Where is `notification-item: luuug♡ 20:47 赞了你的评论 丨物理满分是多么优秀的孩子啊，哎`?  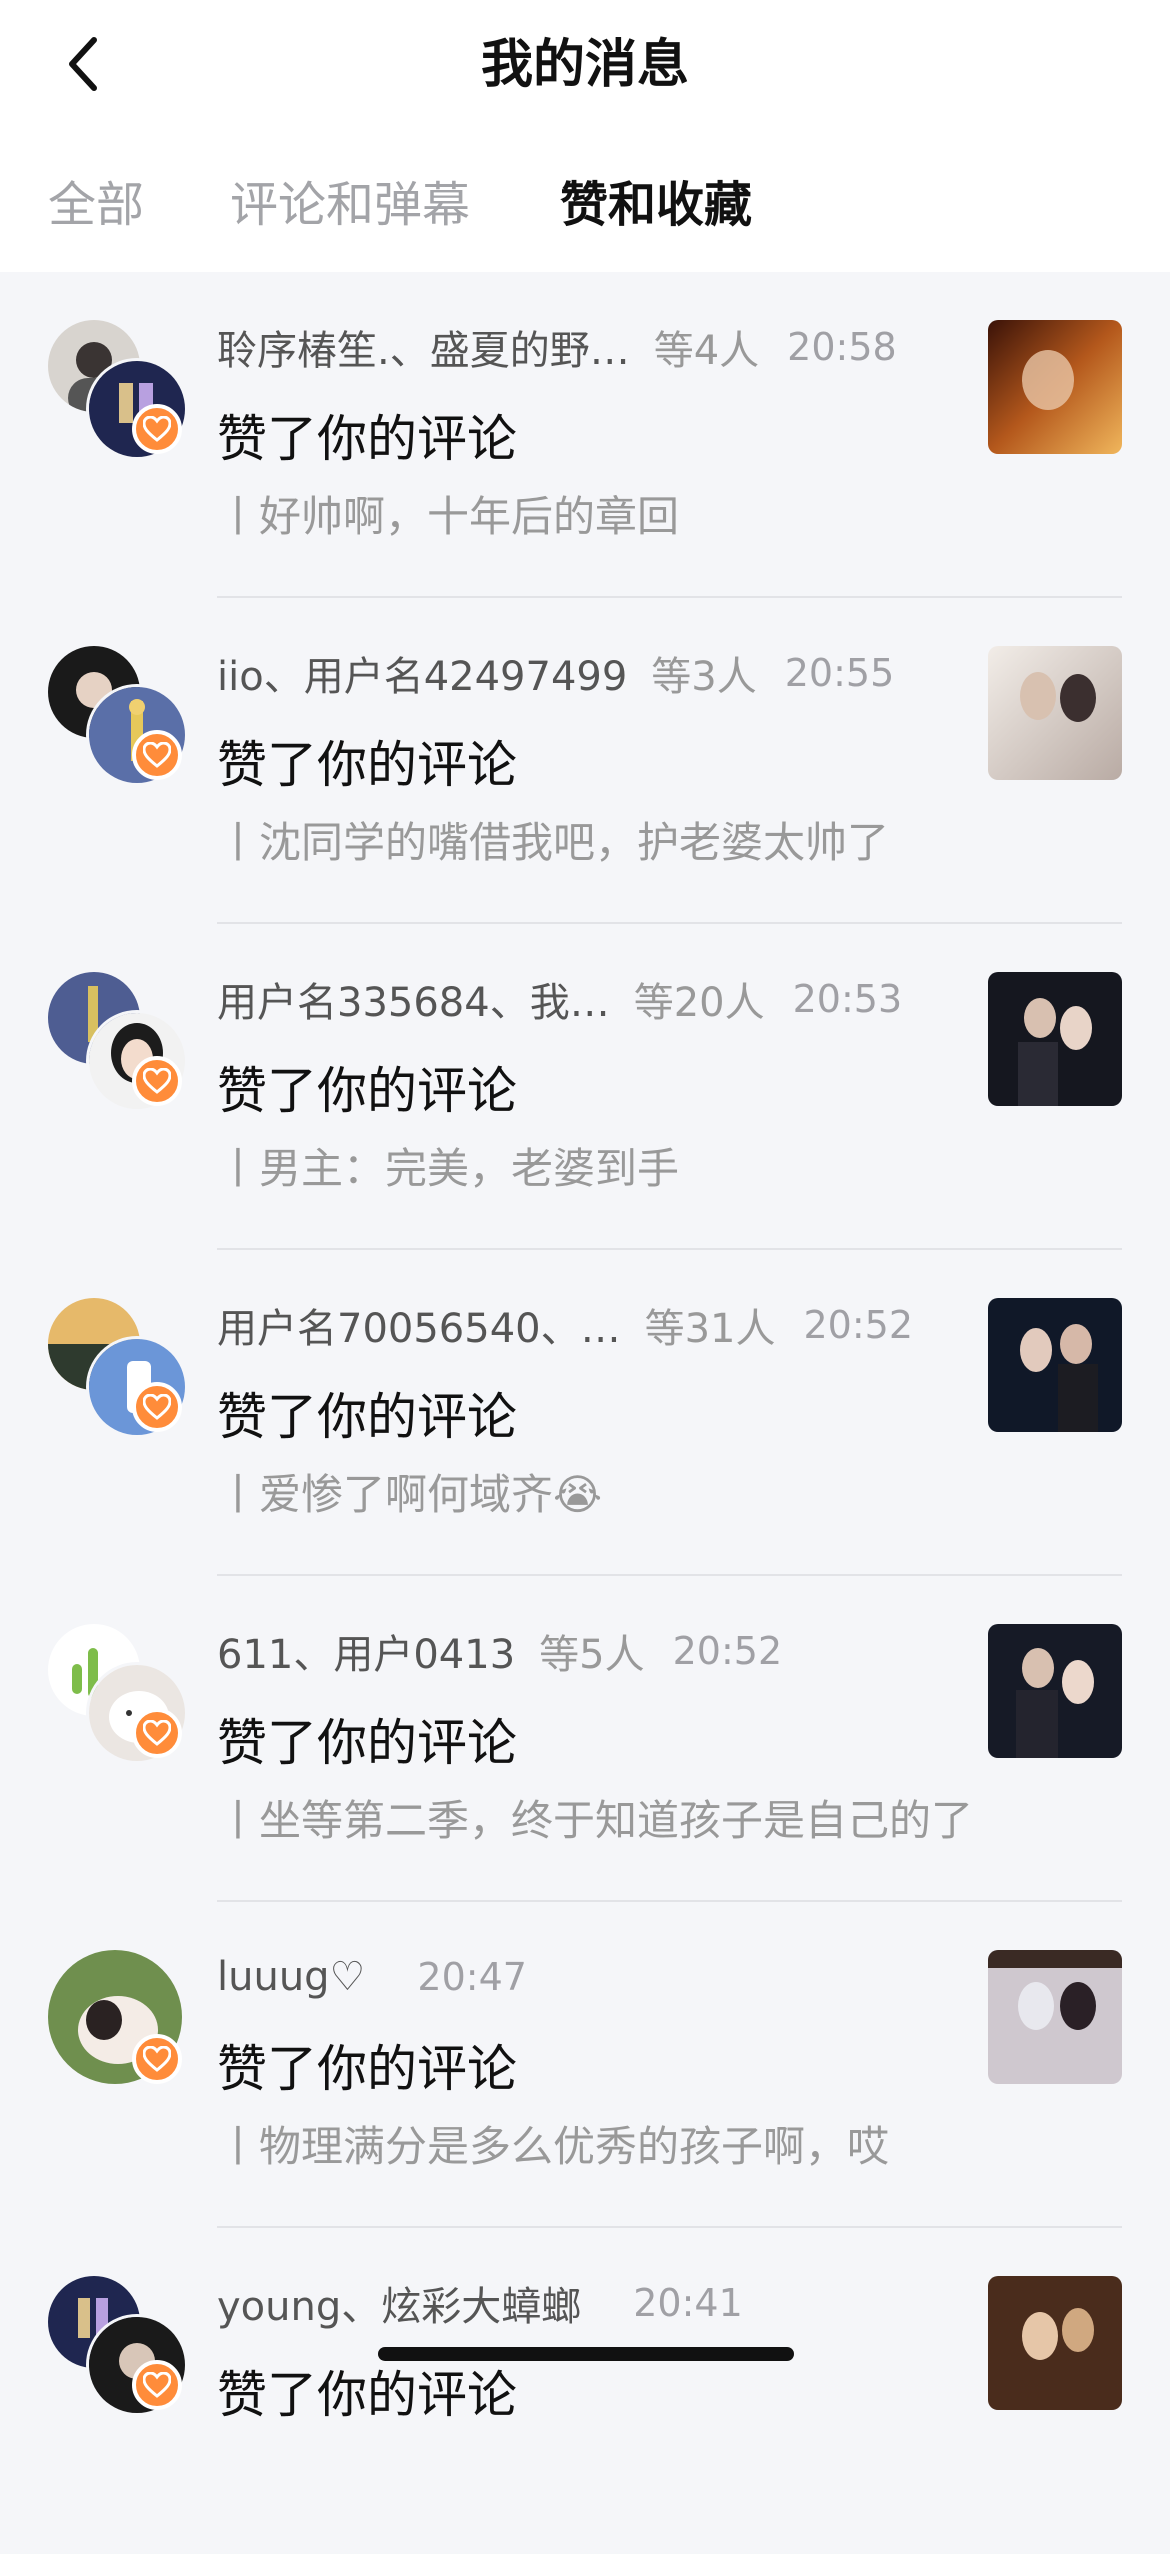
notification-item: luuug♡ 20:47 赞了你的评论 丨物理满分是多么优秀的孩子啊，哎 is located at coordinates (585, 2065).